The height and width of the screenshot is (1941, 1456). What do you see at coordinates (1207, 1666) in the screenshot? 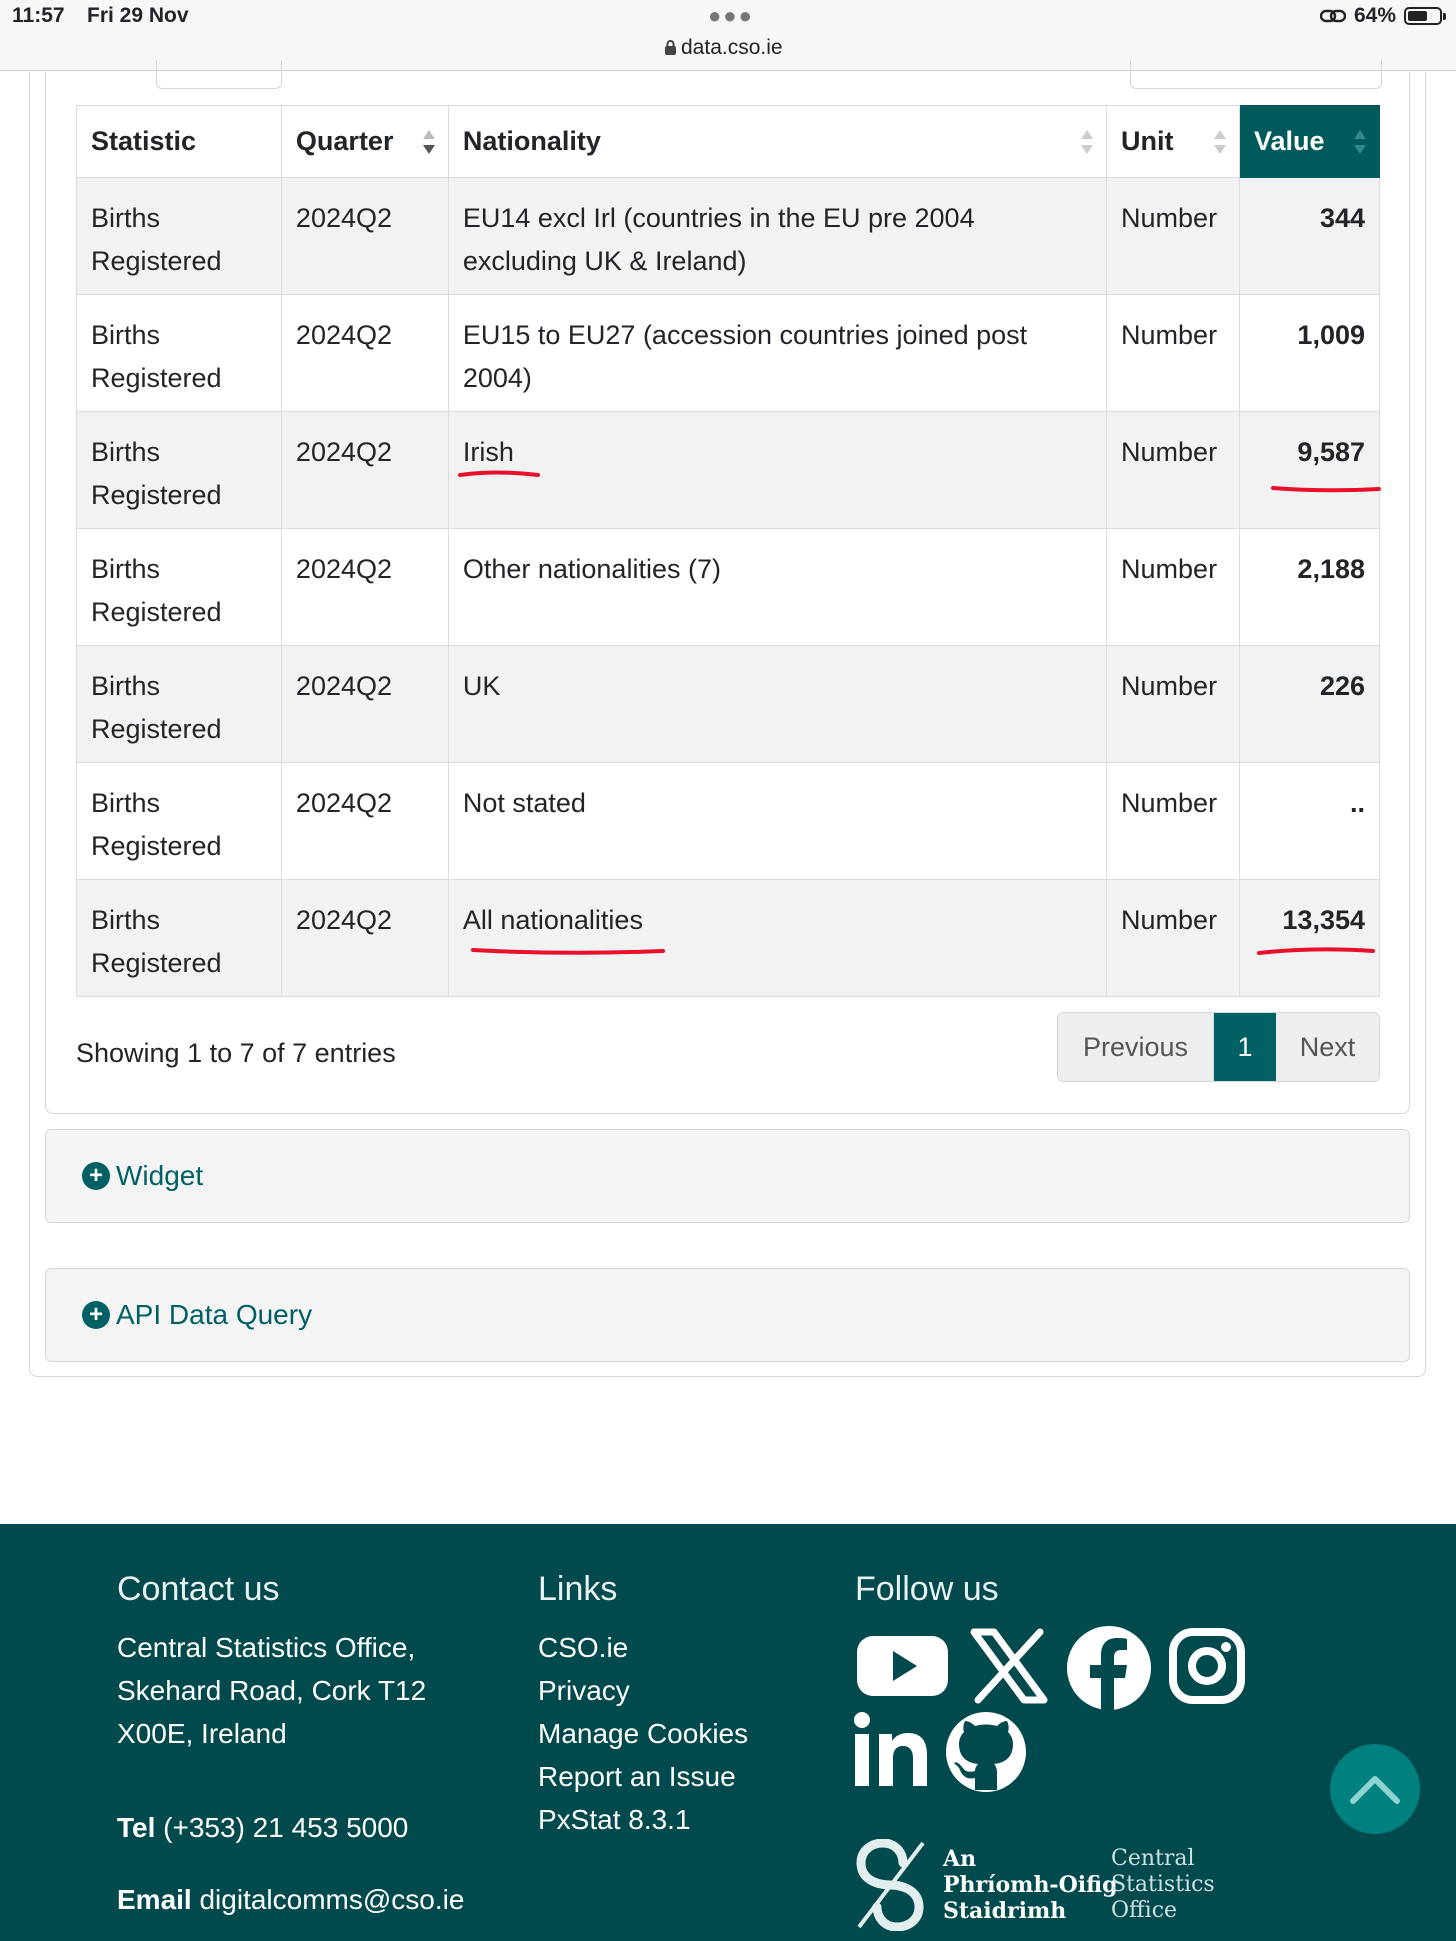
I see `instagram-icon` at bounding box center [1207, 1666].